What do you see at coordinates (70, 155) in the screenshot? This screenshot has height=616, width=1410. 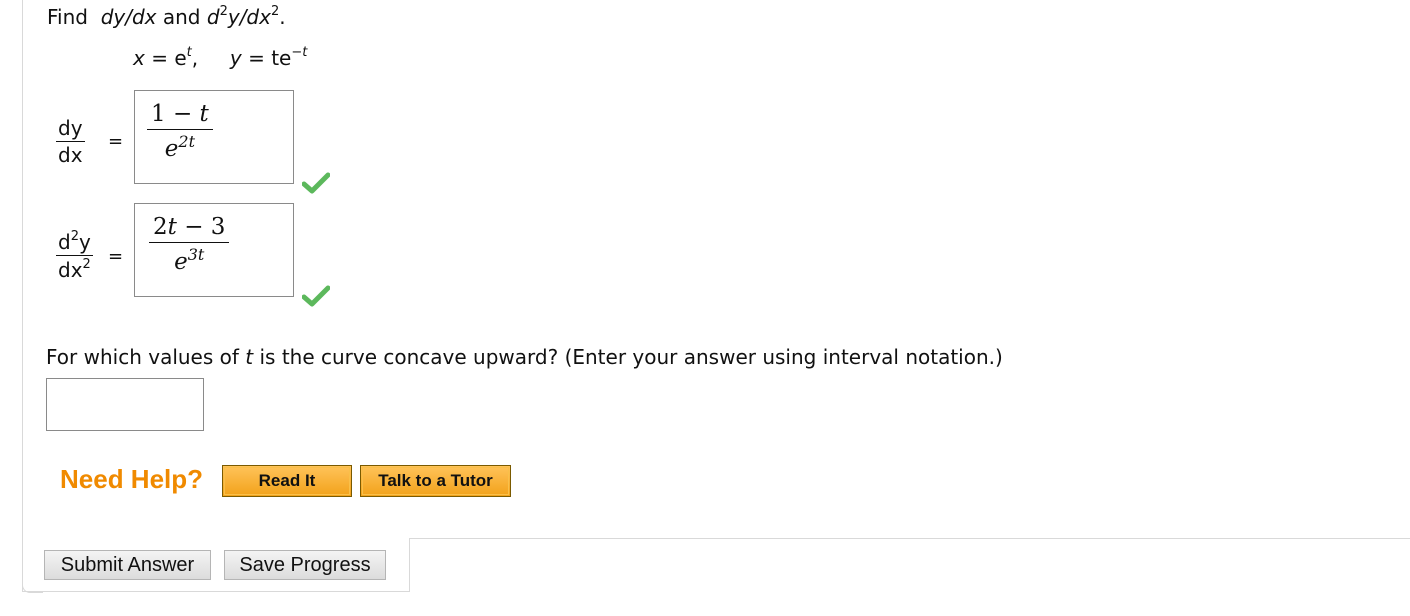 I see `dydx-label-den: dx` at bounding box center [70, 155].